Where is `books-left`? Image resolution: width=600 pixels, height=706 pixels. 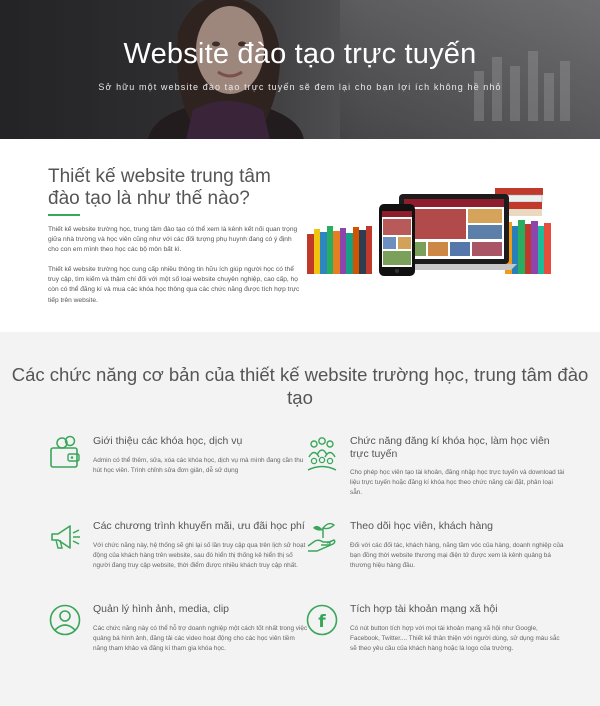 books-left is located at coordinates (339, 250).